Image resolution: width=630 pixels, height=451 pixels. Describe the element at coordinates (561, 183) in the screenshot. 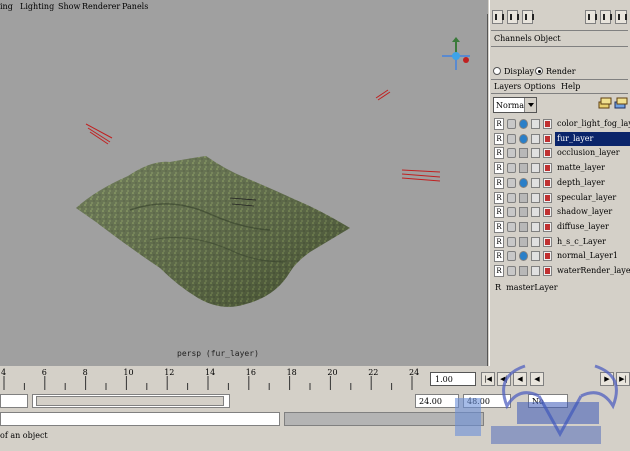

I see `layer-row: Rdepth_layer` at that location.